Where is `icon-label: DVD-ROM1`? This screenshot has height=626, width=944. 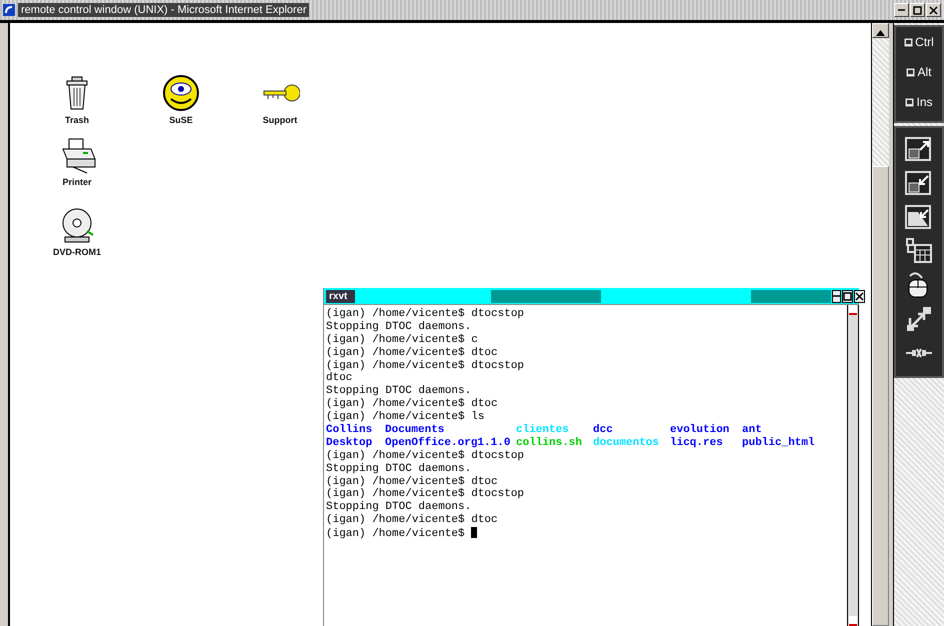 icon-label: DVD-ROM1 is located at coordinates (76, 252).